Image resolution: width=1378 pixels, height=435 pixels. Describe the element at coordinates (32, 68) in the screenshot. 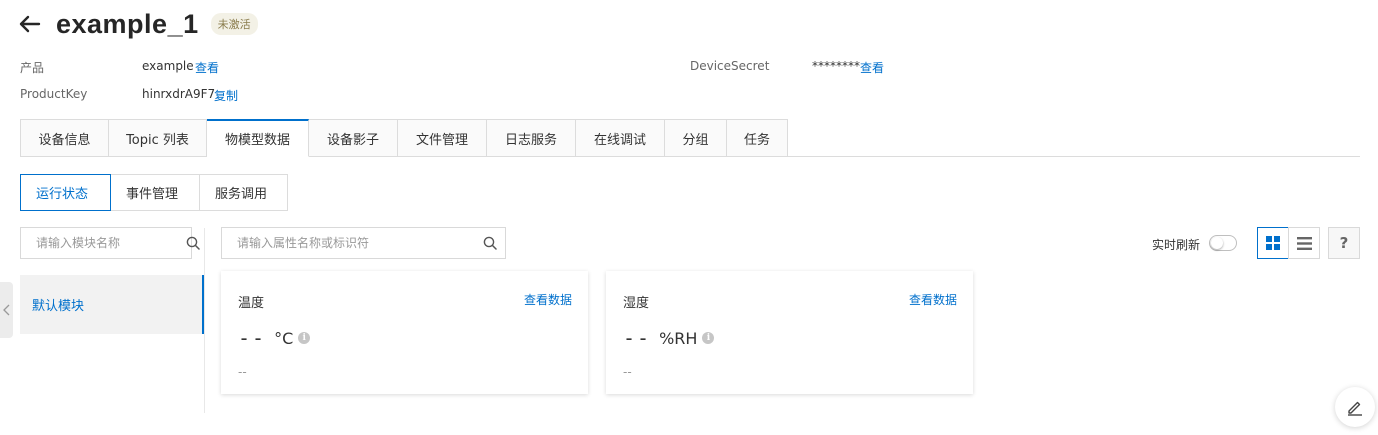

I see `product-label: 产品` at that location.